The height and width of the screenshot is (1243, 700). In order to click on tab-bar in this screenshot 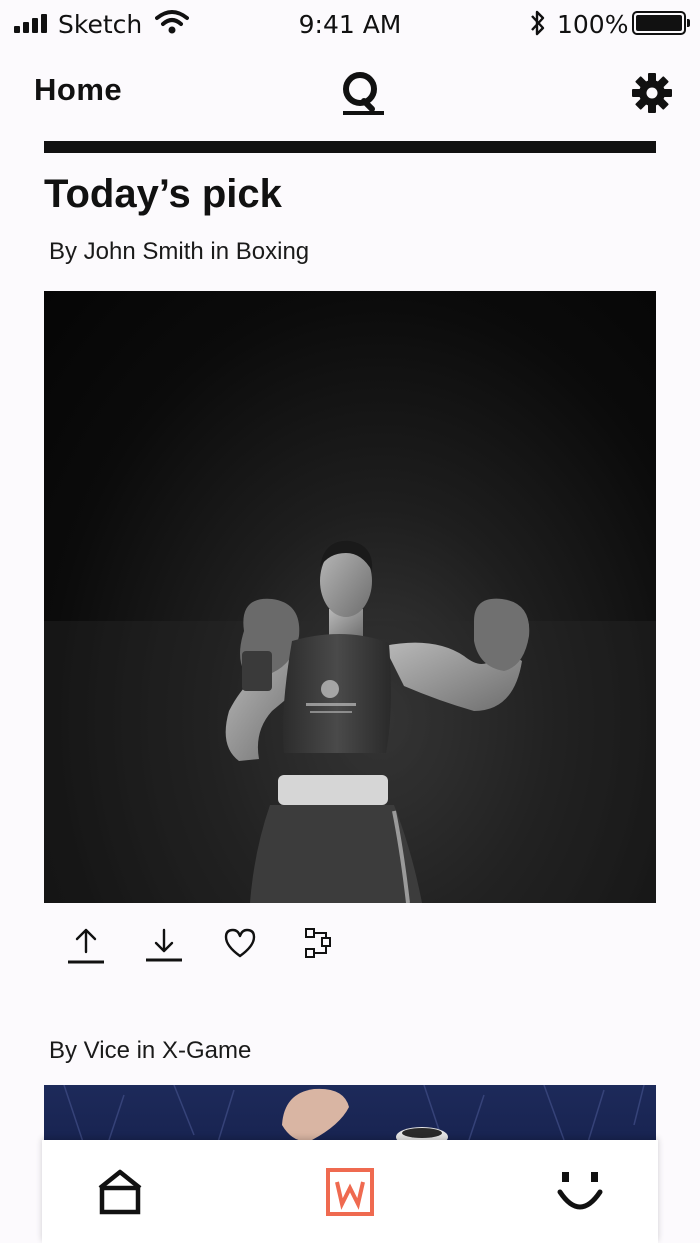, I will do `click(350, 1191)`.